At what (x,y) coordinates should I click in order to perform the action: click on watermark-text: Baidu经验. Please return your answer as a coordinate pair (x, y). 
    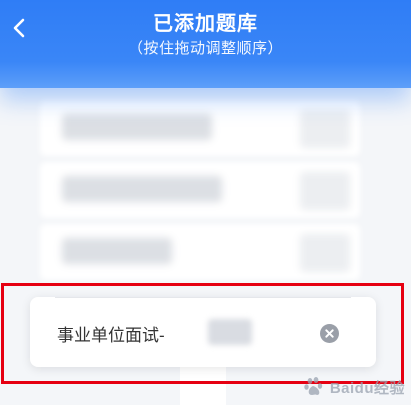
    Looking at the image, I should click on (367, 388).